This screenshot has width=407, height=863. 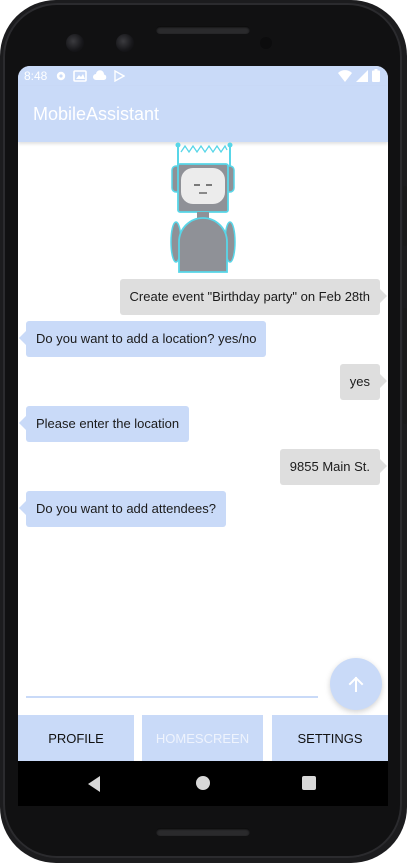 I want to click on system-navigation-bar, so click(x=203, y=783).